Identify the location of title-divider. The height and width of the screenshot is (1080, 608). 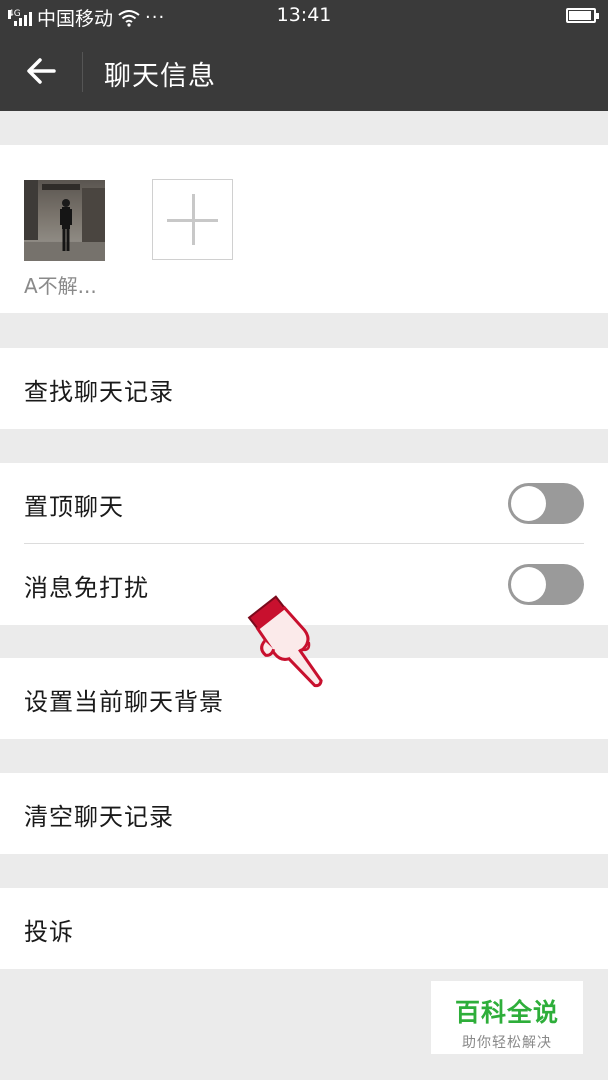
(82, 72).